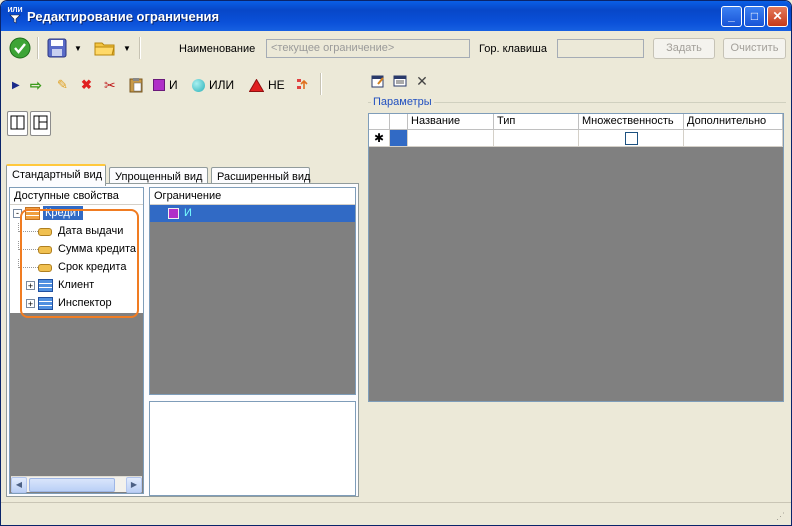  What do you see at coordinates (396, 513) in the screenshot?
I see `status-bar: ⋰` at bounding box center [396, 513].